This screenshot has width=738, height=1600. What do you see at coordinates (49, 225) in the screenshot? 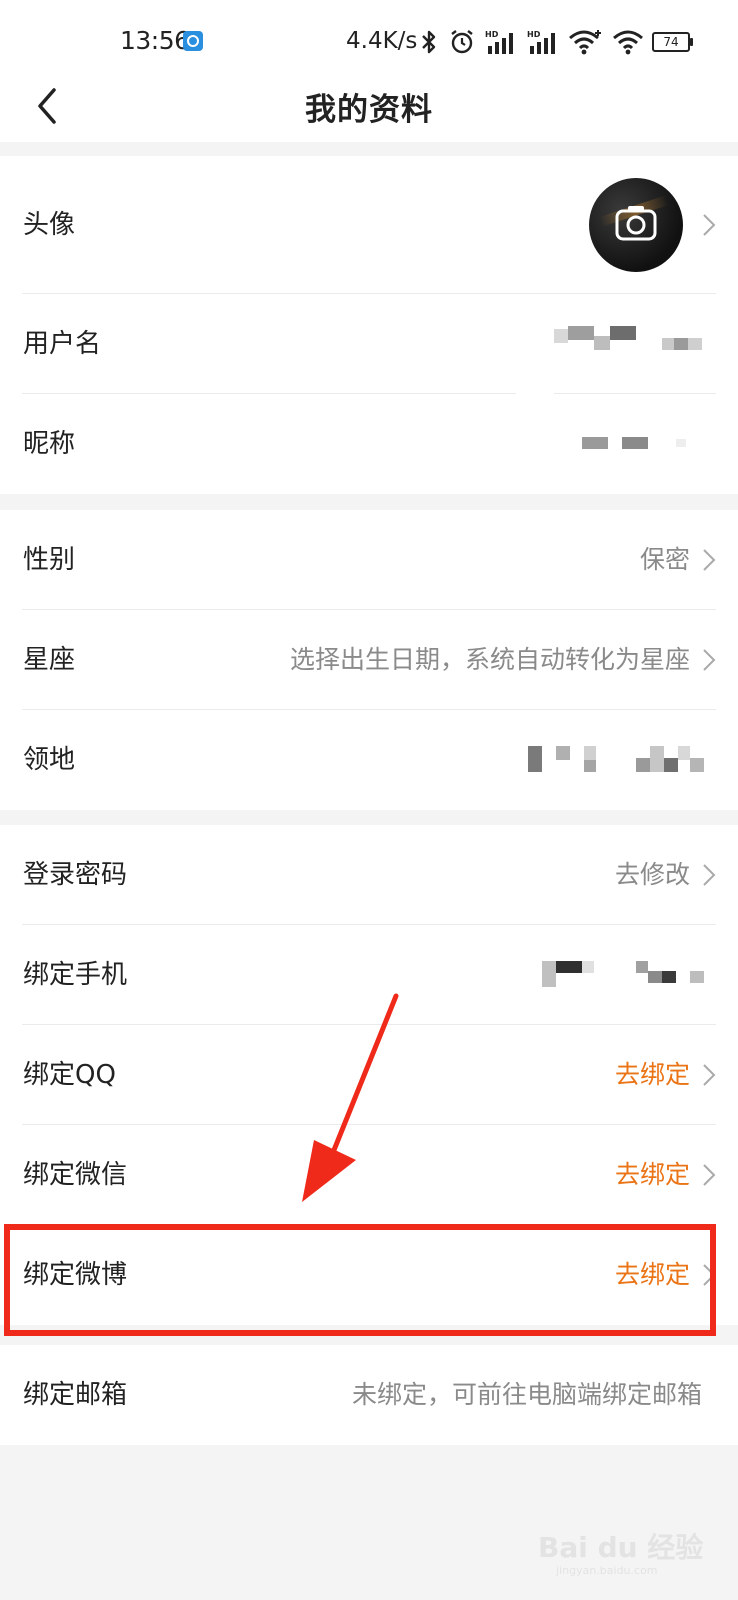
I see `row-label: 头像` at bounding box center [49, 225].